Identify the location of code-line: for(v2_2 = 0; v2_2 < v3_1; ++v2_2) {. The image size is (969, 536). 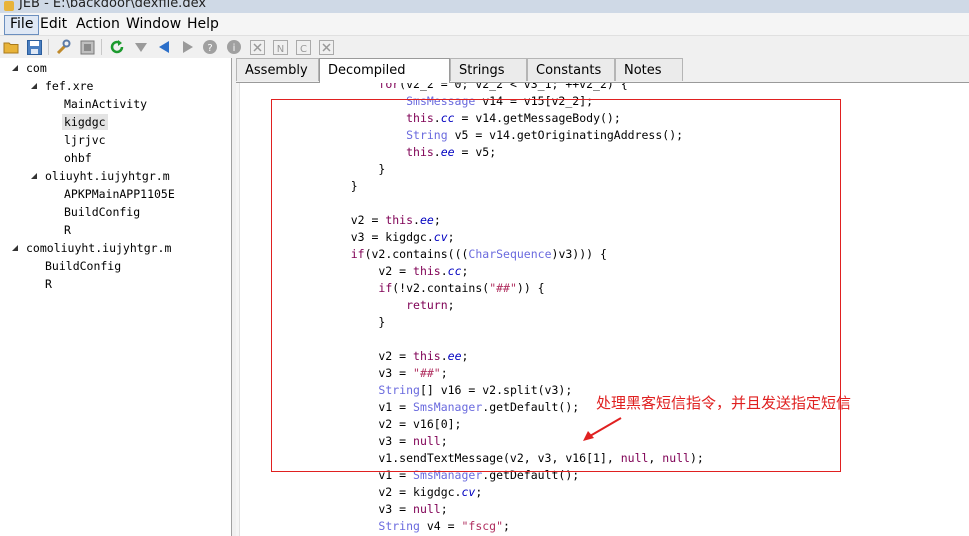
(503, 87).